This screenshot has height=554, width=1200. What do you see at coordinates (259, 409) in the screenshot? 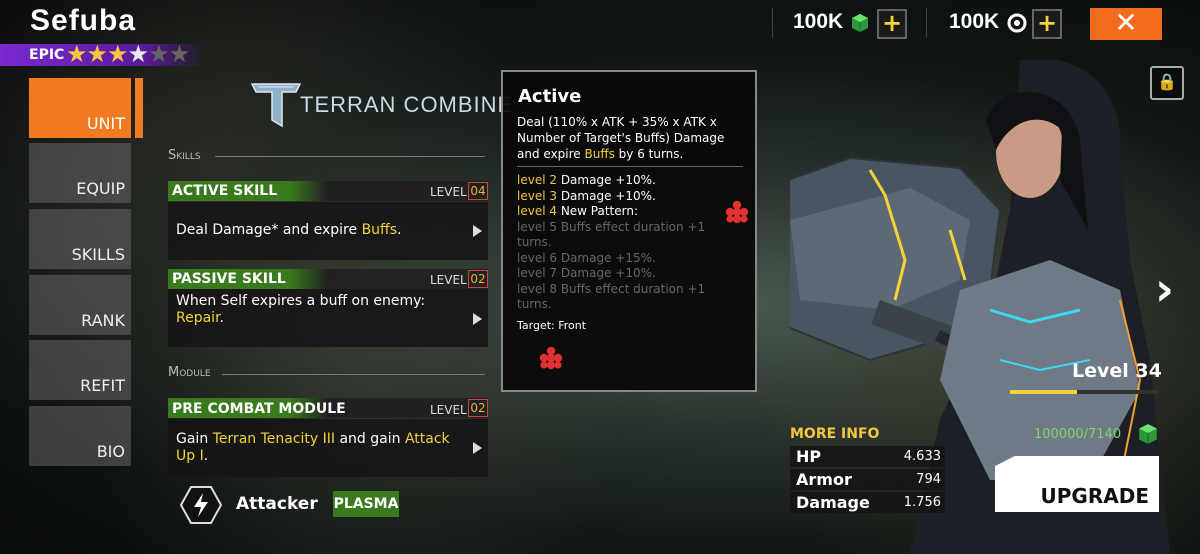
I see `module-title: PRE COMBAT MODULE` at bounding box center [259, 409].